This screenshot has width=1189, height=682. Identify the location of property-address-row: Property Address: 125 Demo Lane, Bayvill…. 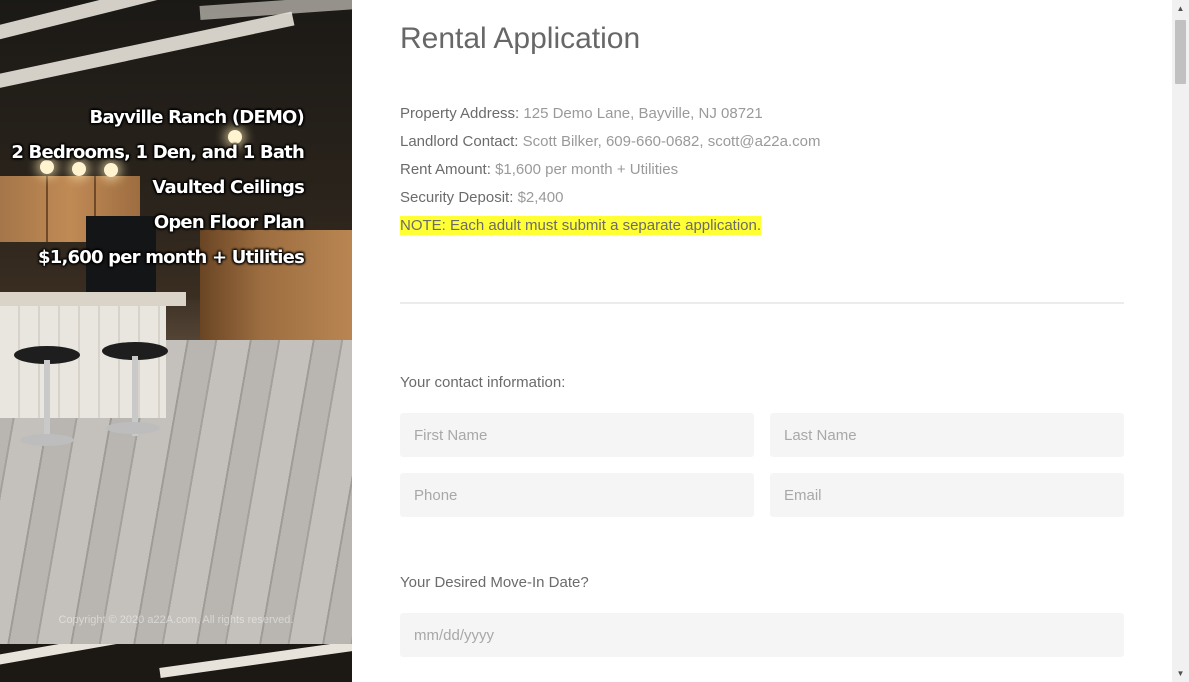
(610, 114).